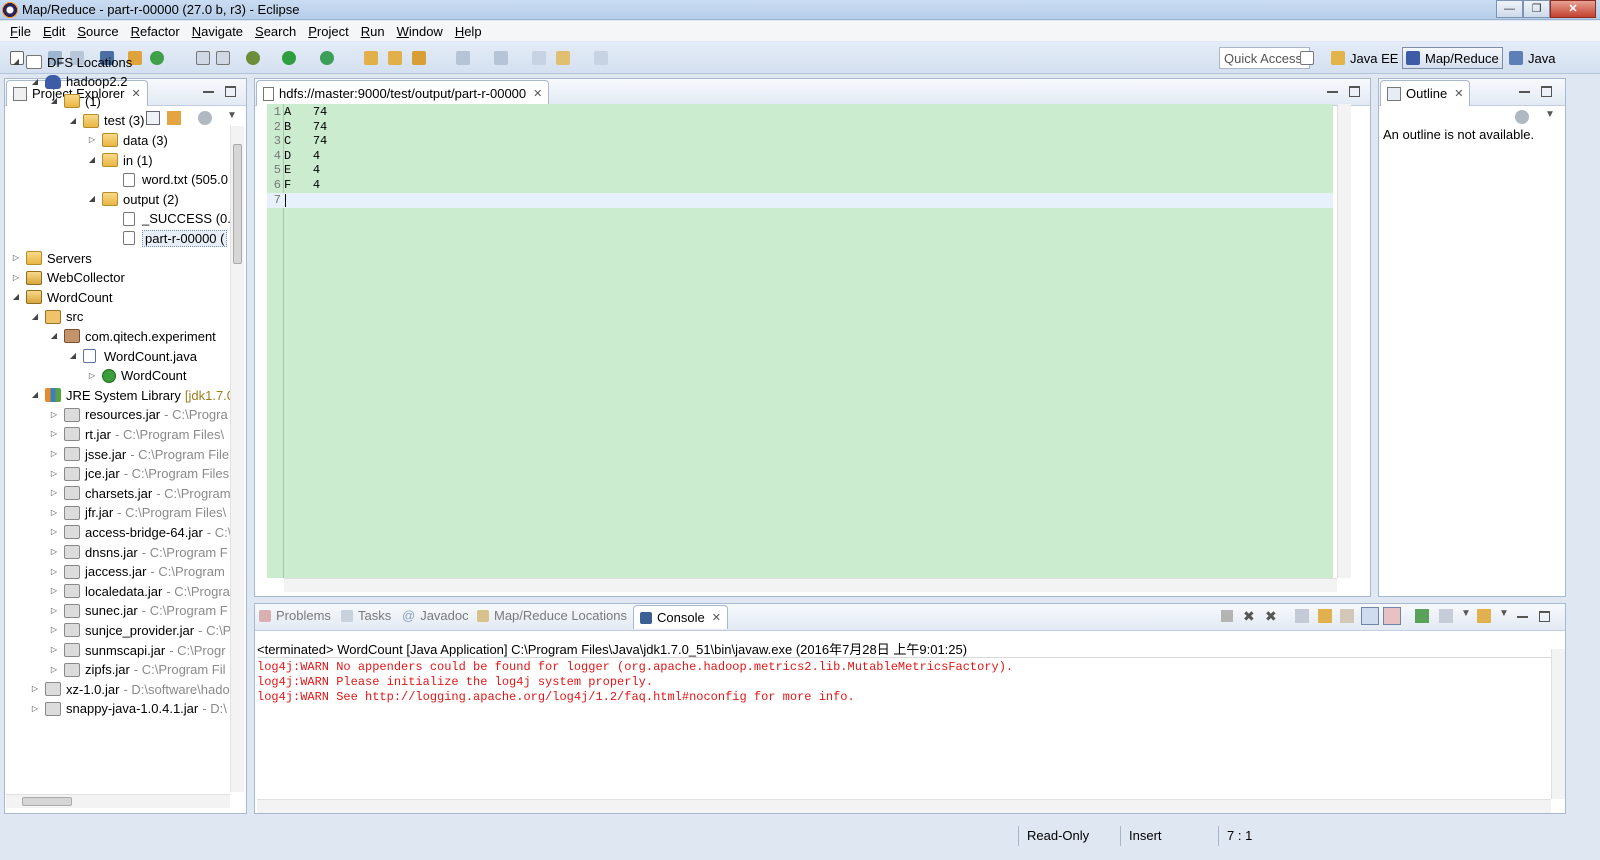 This screenshot has height=860, width=1600. What do you see at coordinates (237, 459) in the screenshot?
I see `project-tree-vscrollbar` at bounding box center [237, 459].